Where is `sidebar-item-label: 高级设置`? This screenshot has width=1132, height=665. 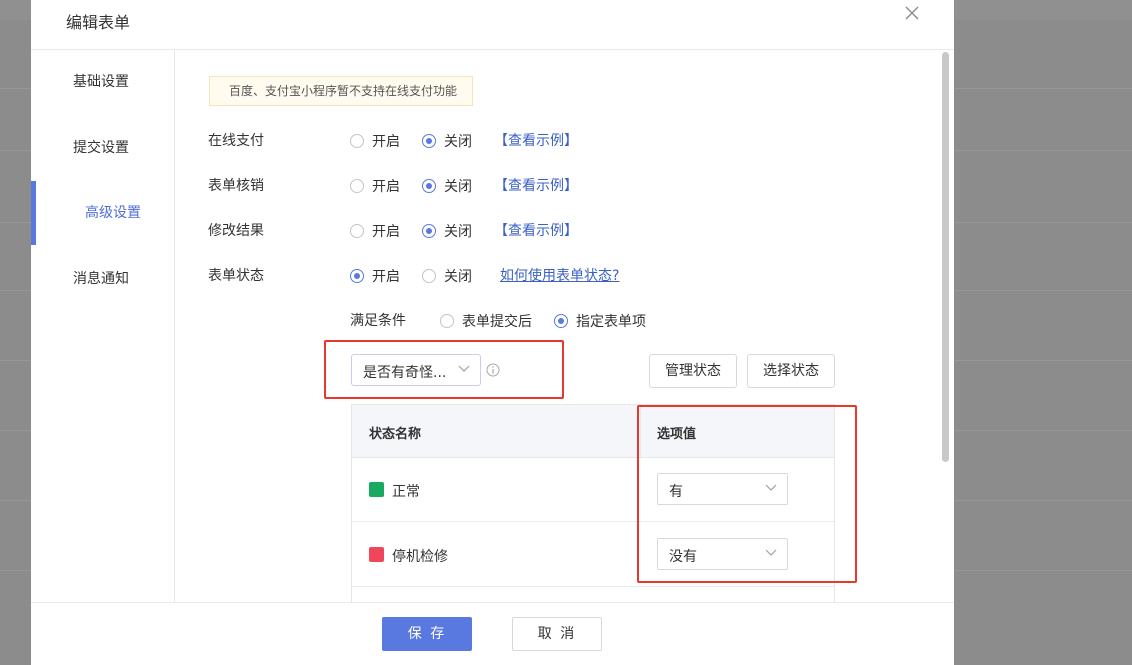 sidebar-item-label: 高级设置 is located at coordinates (113, 213).